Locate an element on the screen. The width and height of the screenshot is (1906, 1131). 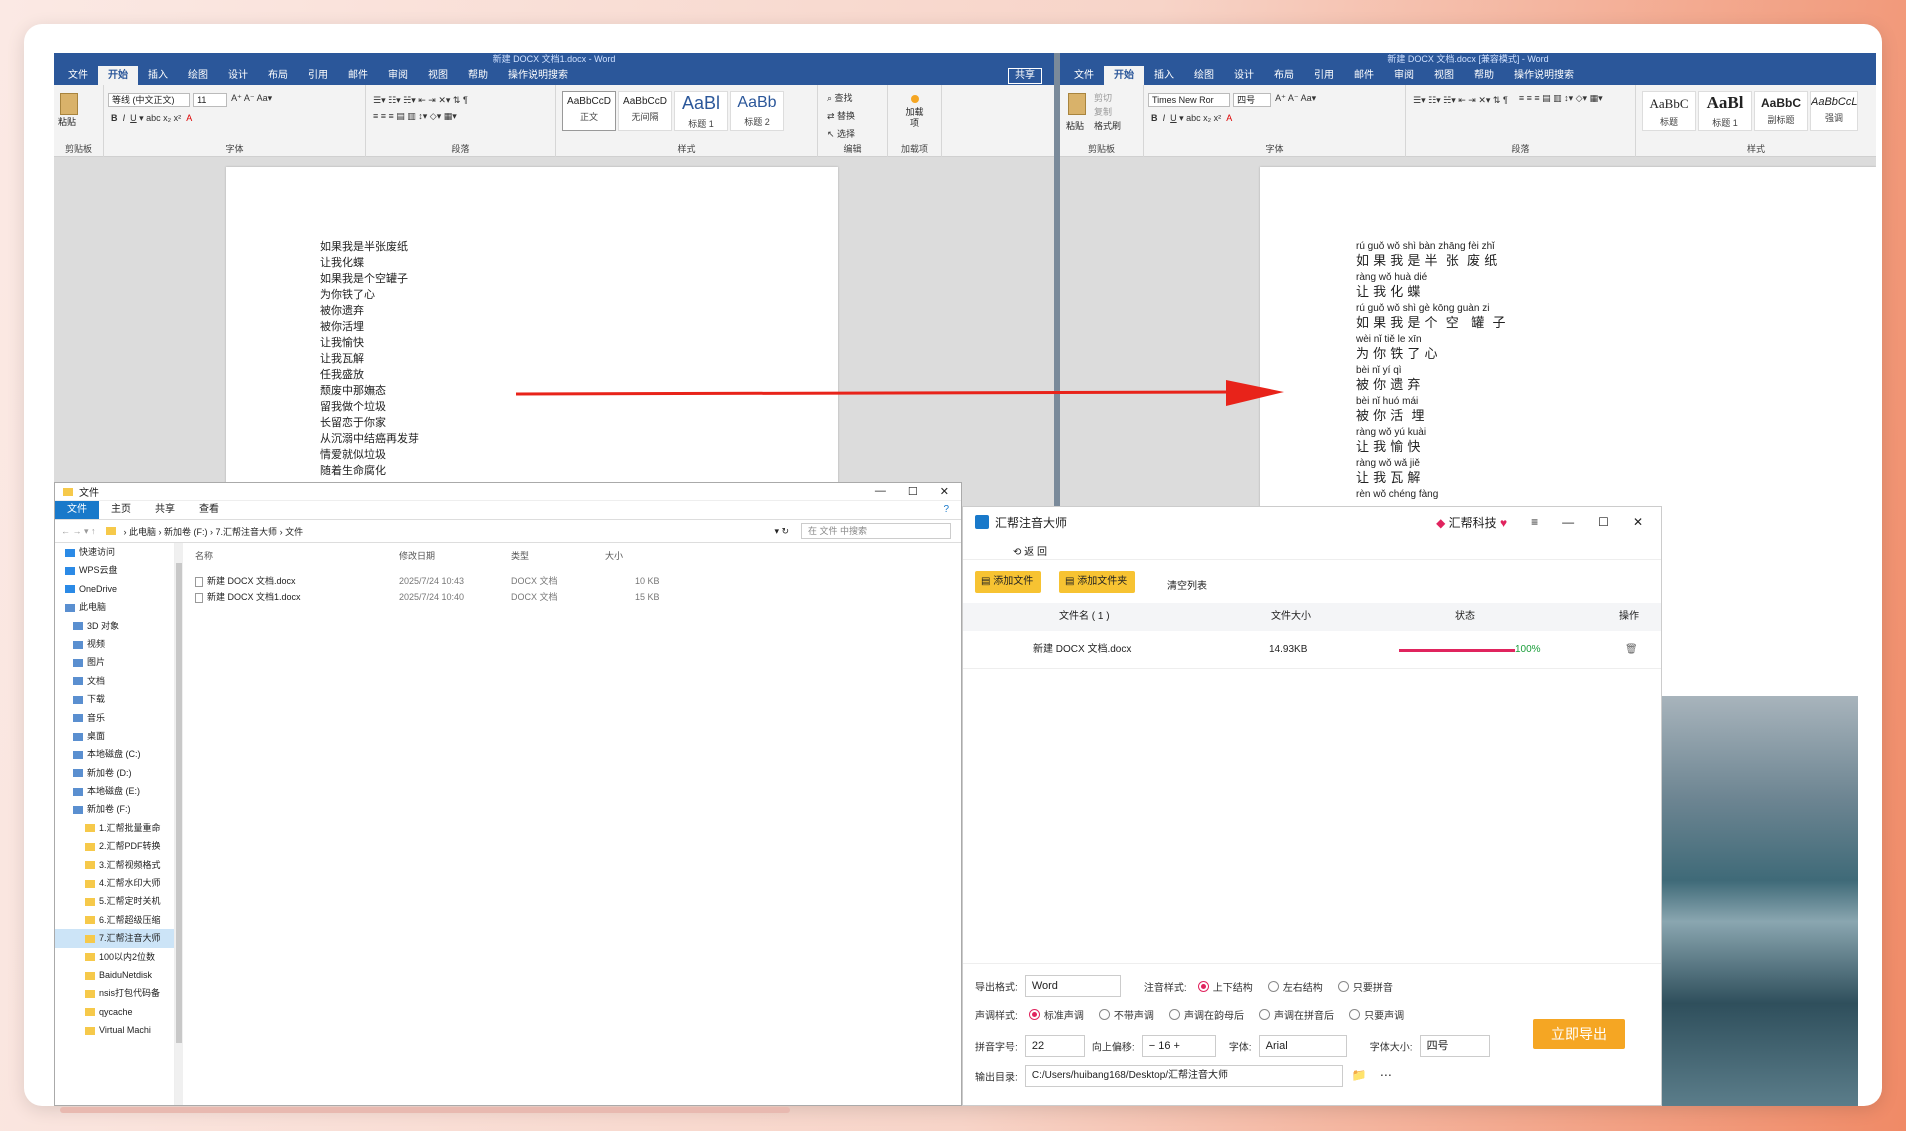
tab-share: 共享 is located at coordinates (165, 510).